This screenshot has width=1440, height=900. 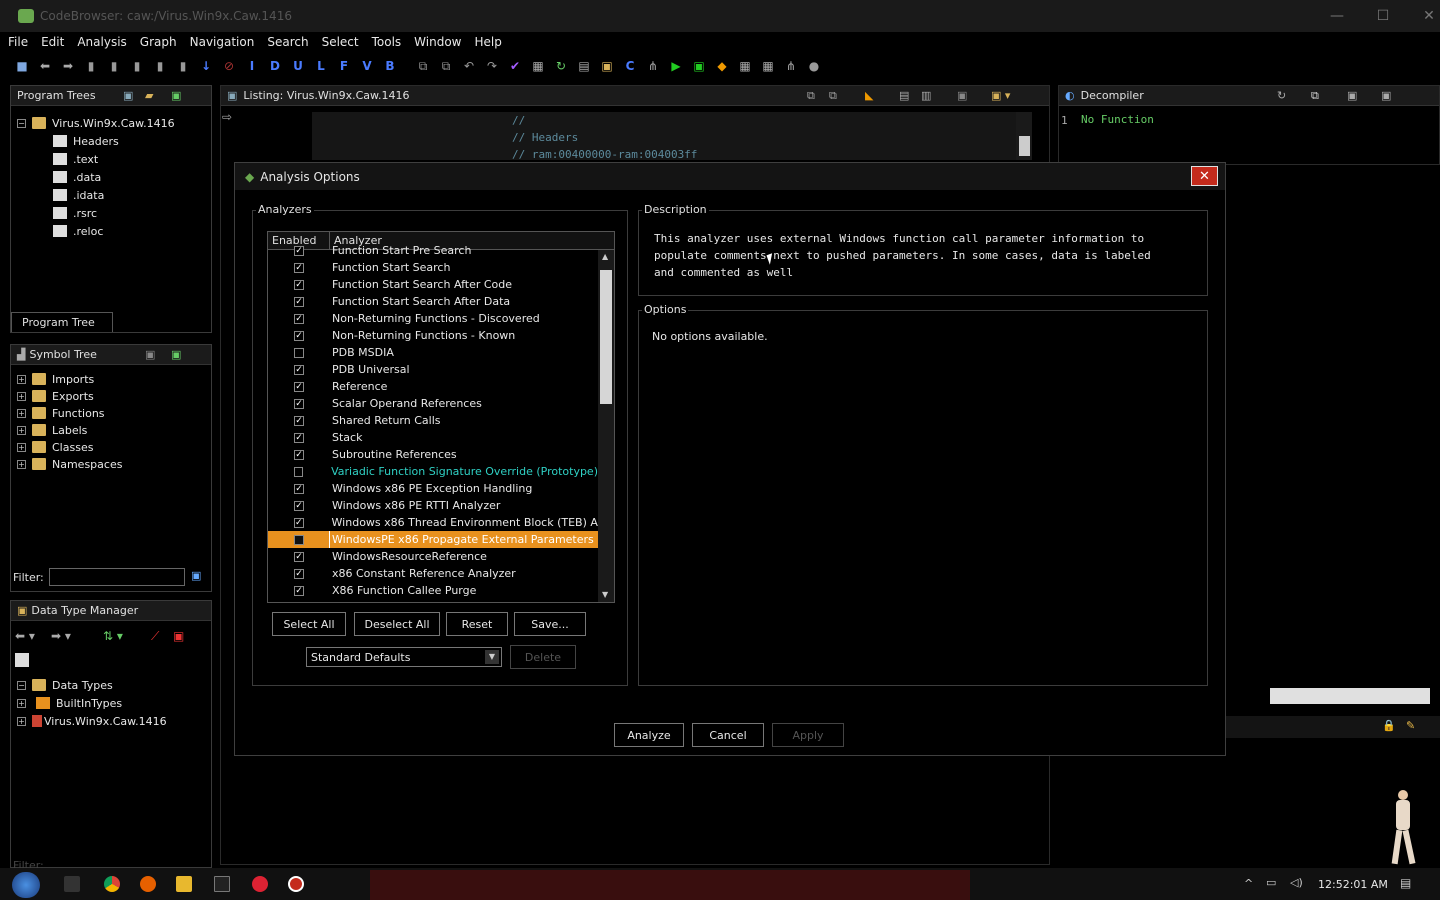 I want to click on copy-icon: ⧉, so click(x=423, y=66).